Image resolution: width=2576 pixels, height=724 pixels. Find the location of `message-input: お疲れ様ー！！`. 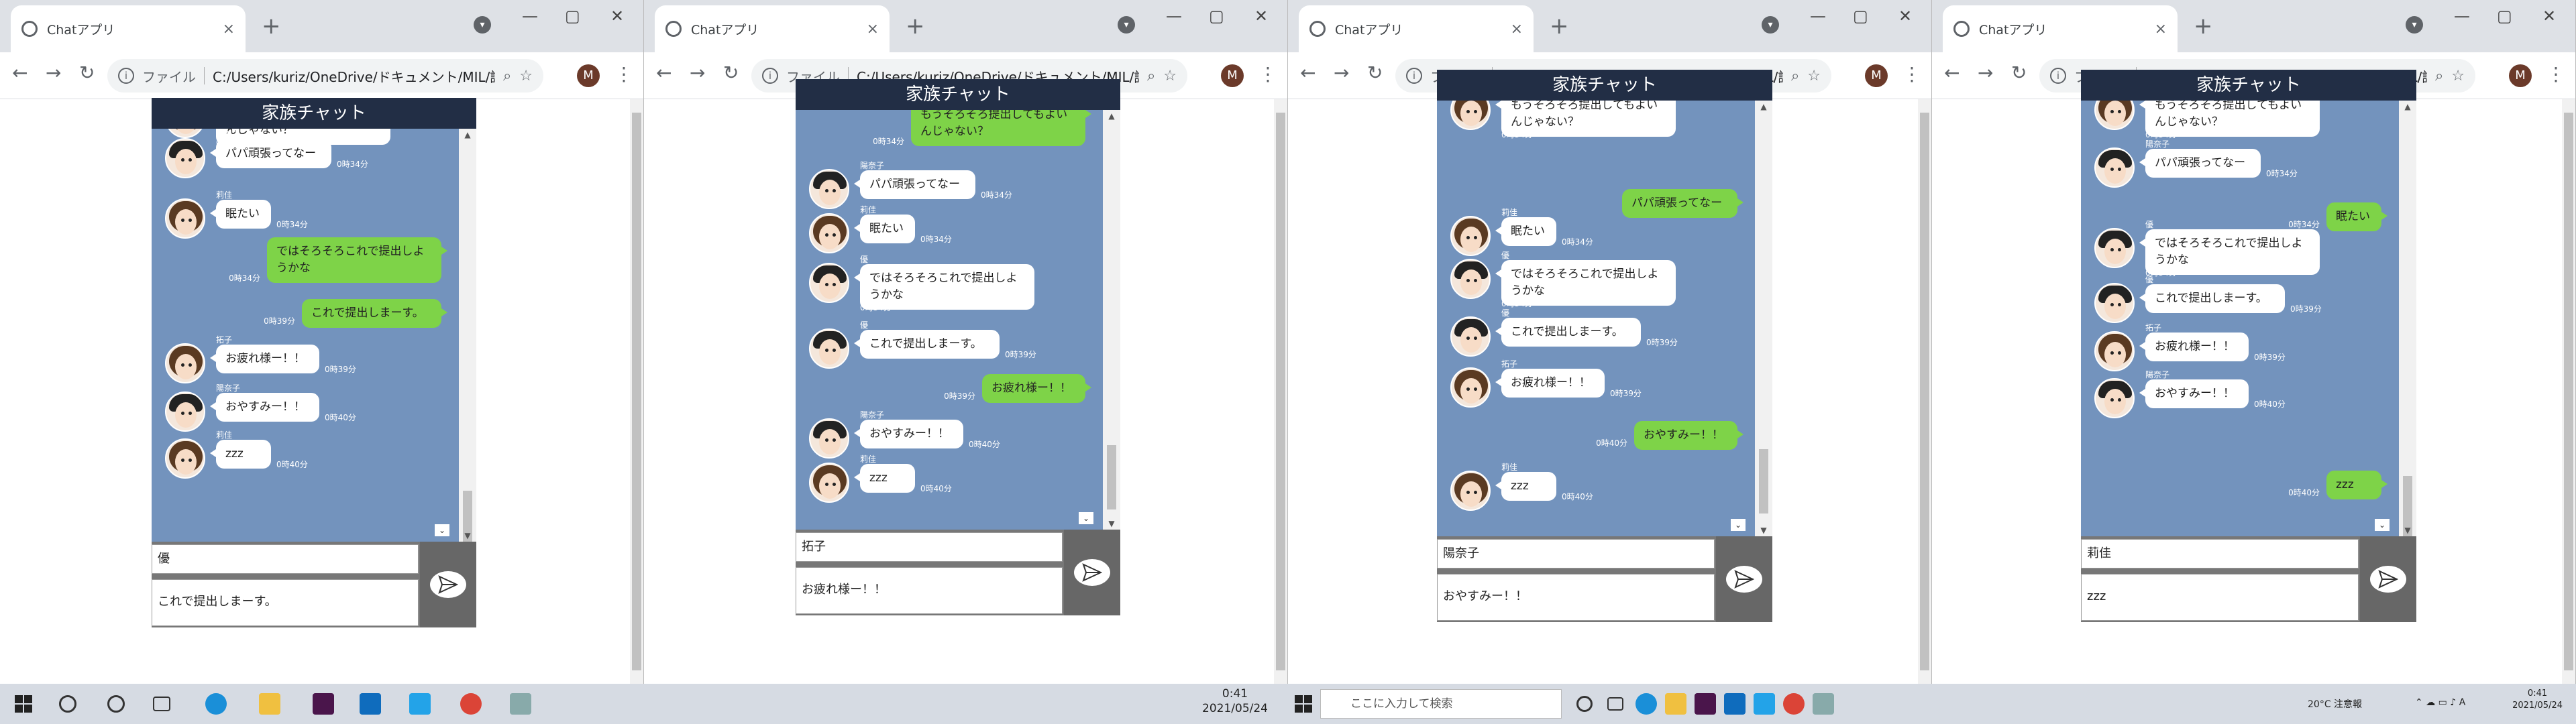

message-input: お疲れ様ー！！ is located at coordinates (929, 590).